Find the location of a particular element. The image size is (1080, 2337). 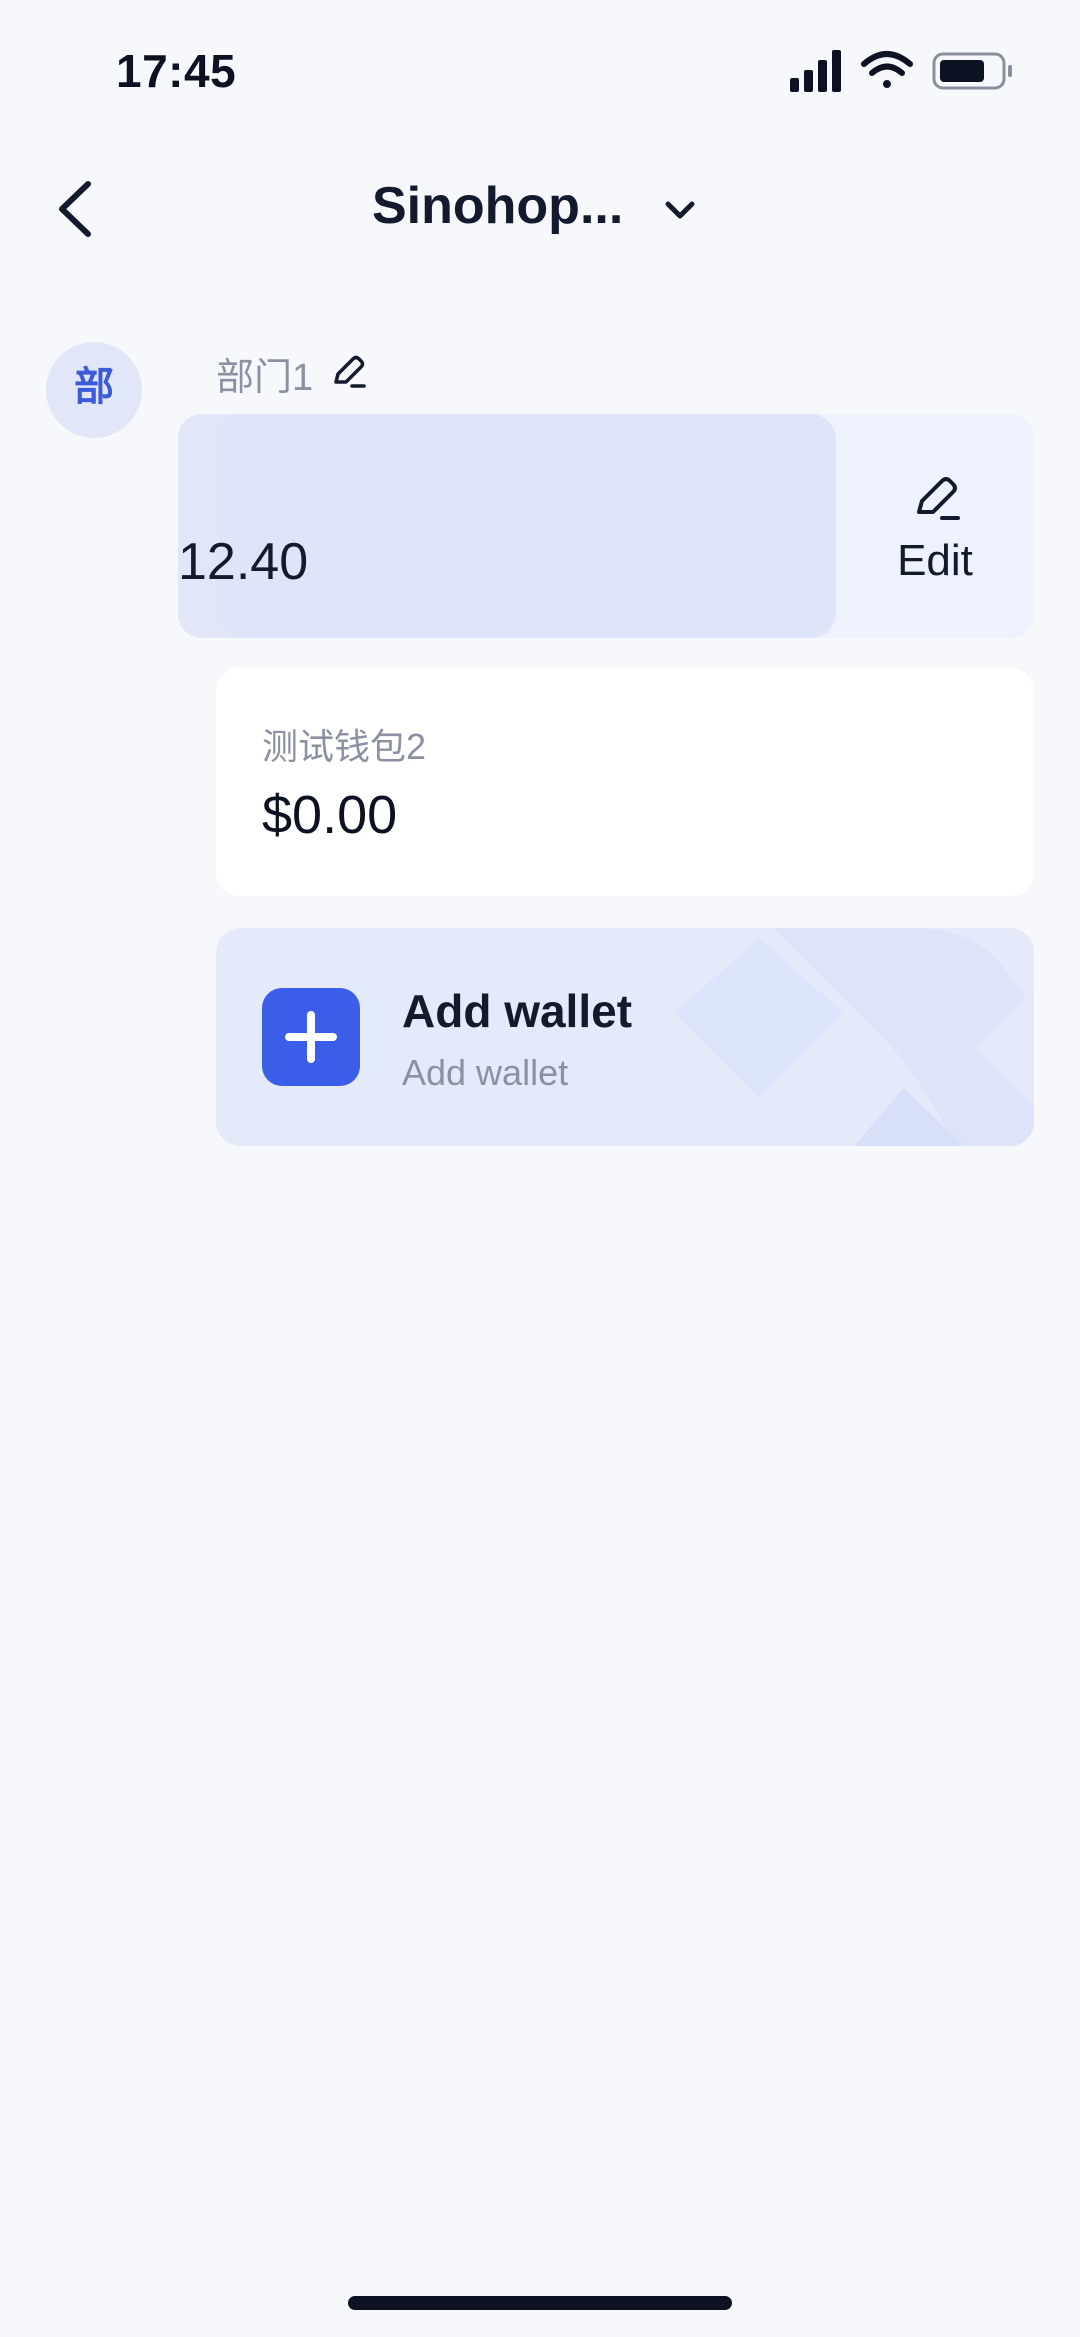

add-wallet-icon-button is located at coordinates (311, 1037).